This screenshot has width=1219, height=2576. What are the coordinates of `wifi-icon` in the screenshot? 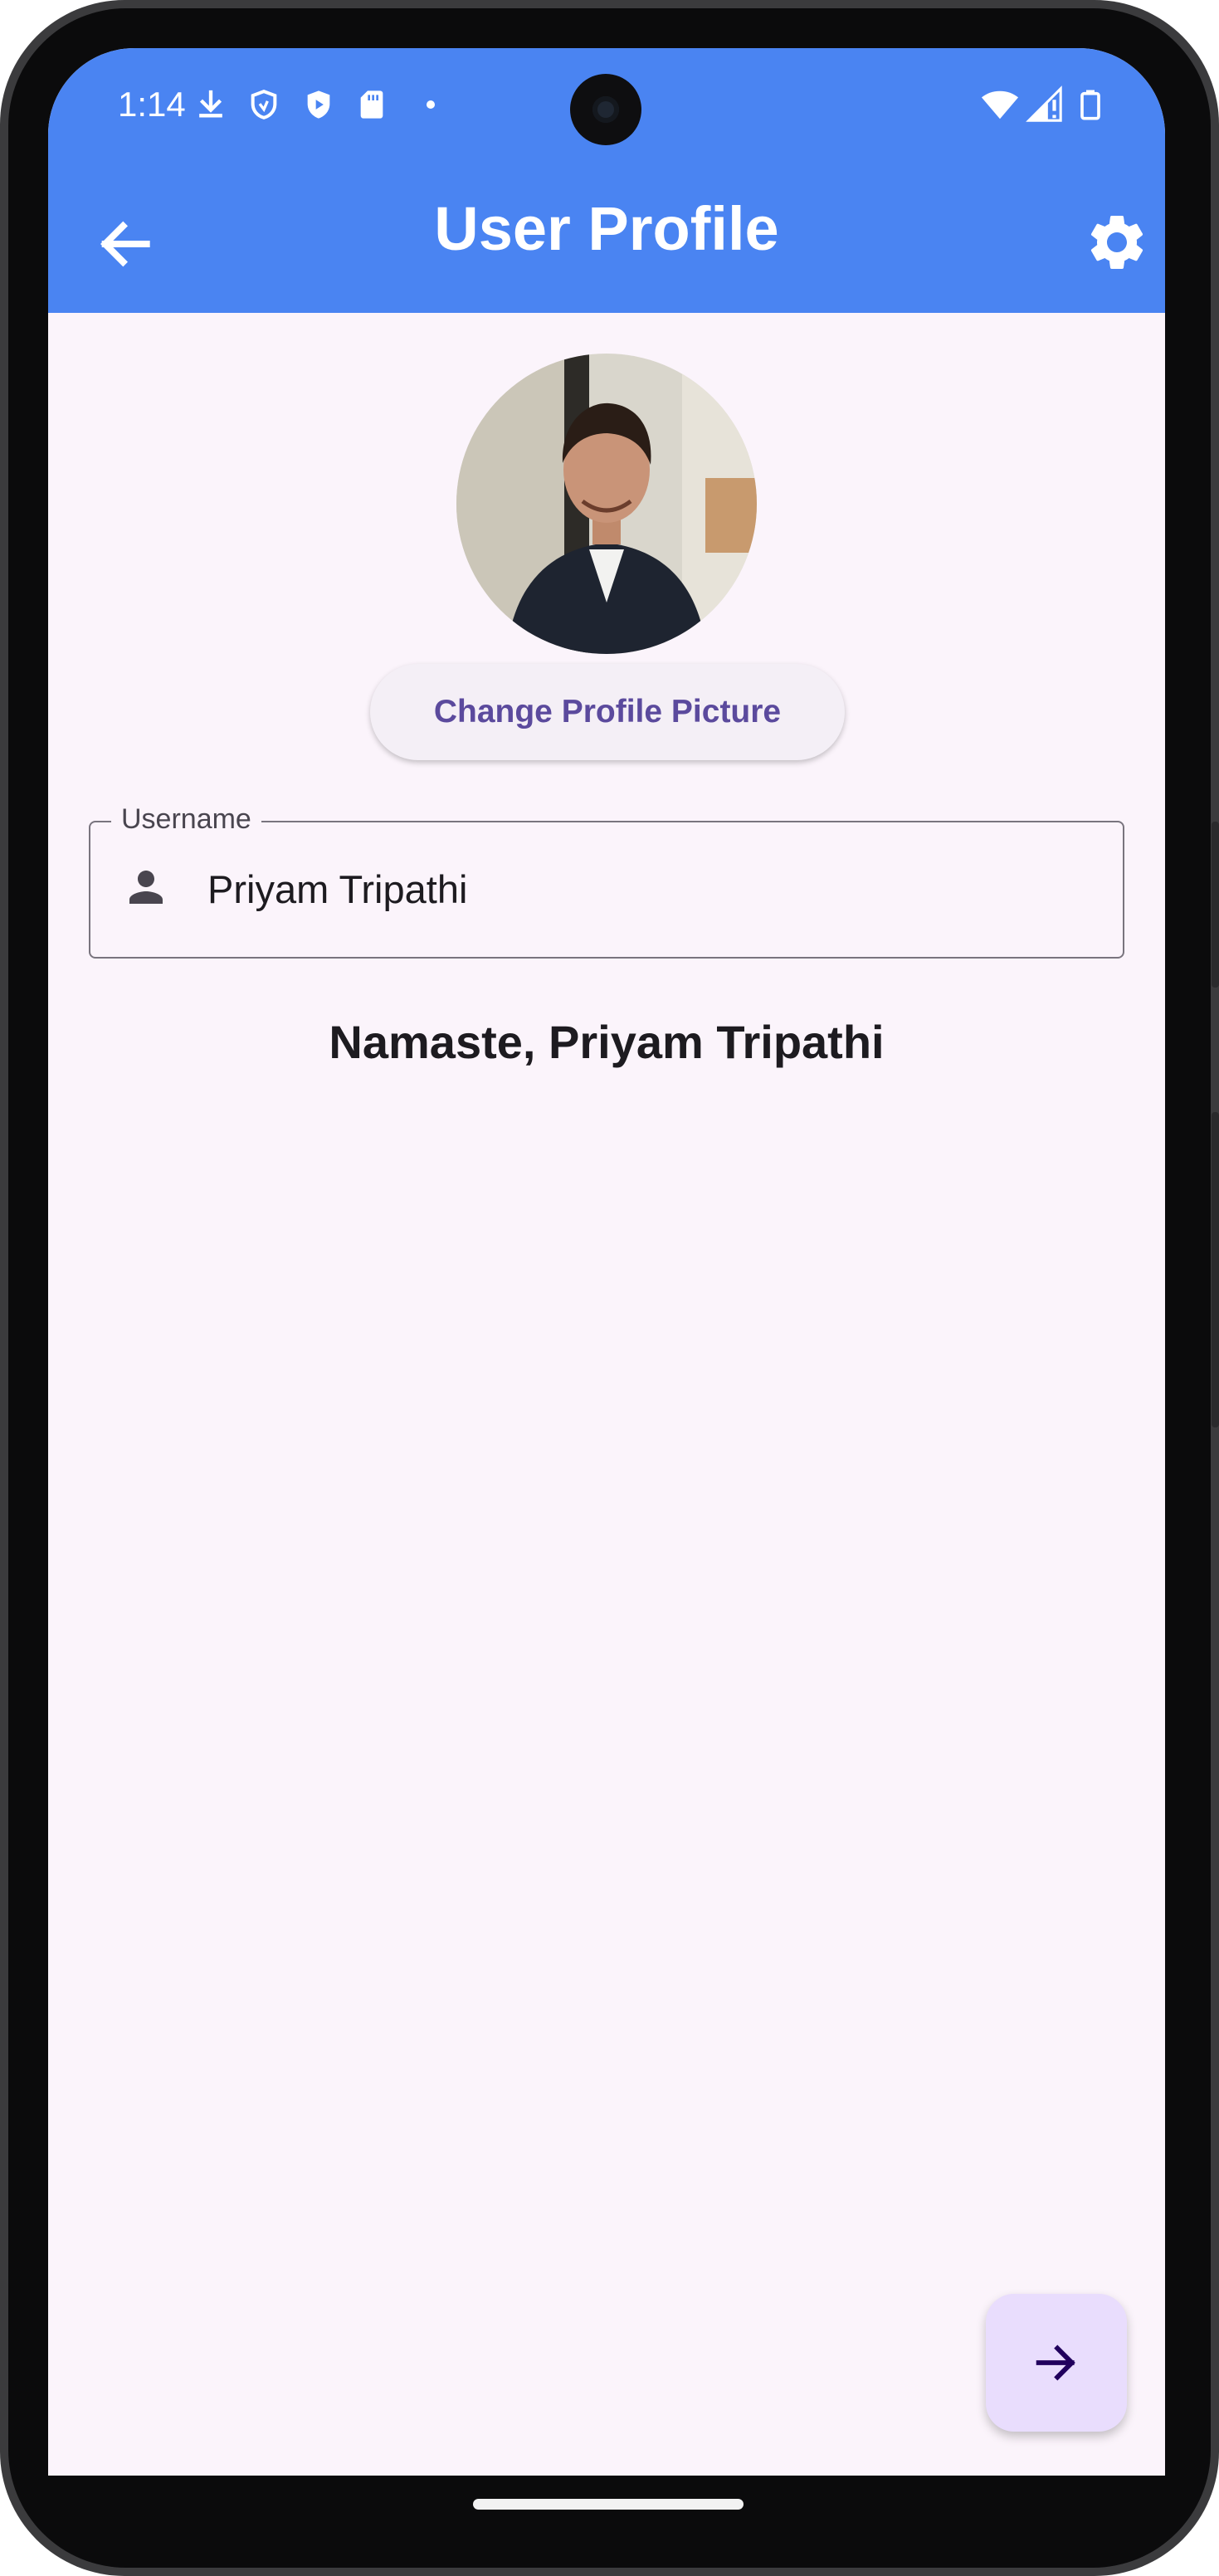 It's located at (1000, 105).